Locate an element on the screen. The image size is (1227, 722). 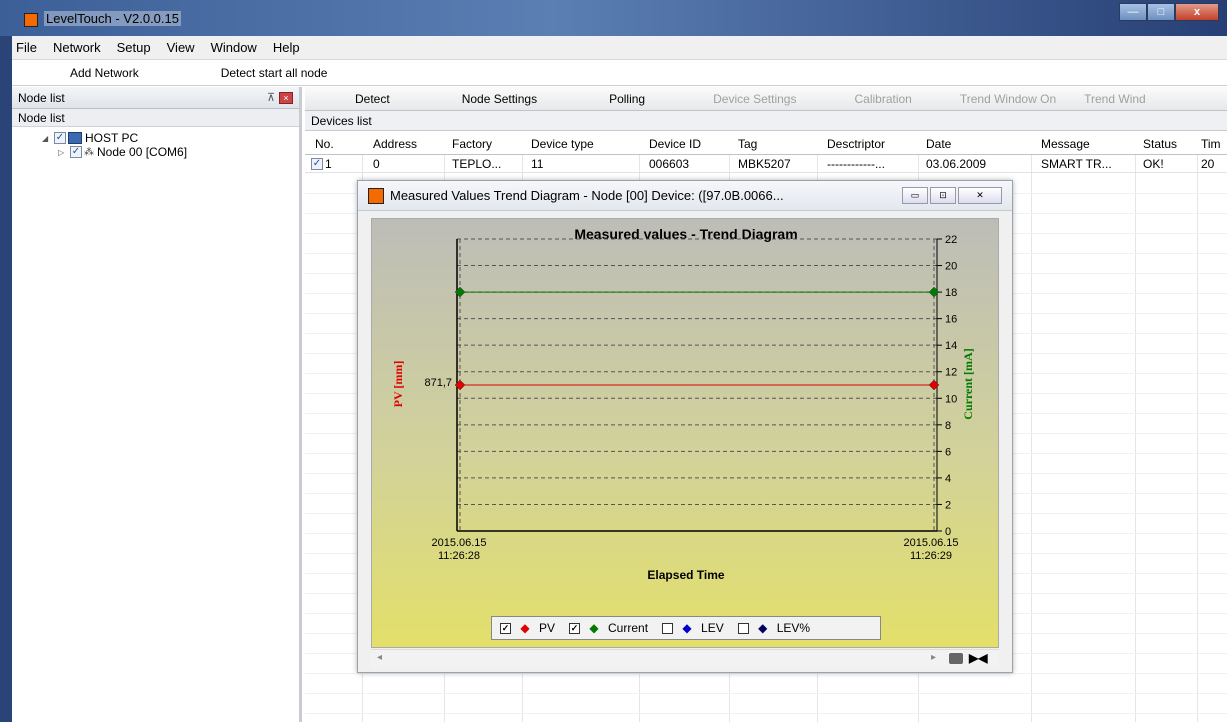
legend-checkbox-lev is located at coordinates (668, 628).